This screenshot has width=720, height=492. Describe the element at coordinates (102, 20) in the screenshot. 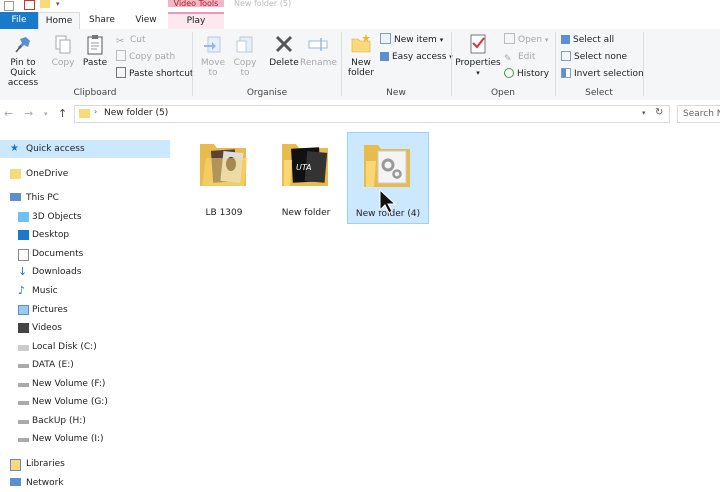

I see `tab-share: Share` at that location.